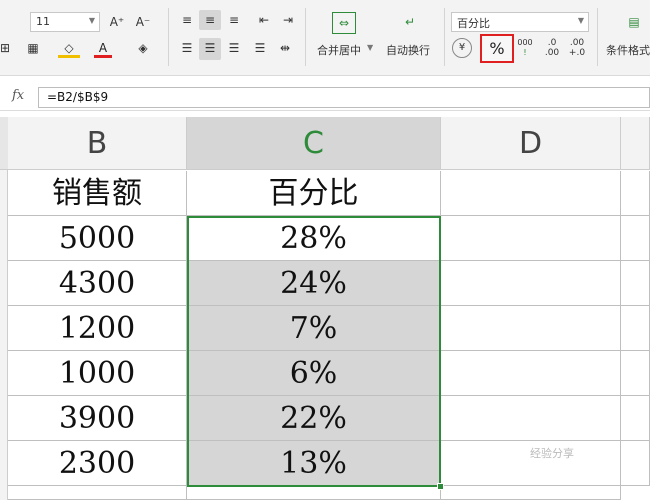  What do you see at coordinates (635, 328) in the screenshot?
I see `cell-e4` at bounding box center [635, 328].